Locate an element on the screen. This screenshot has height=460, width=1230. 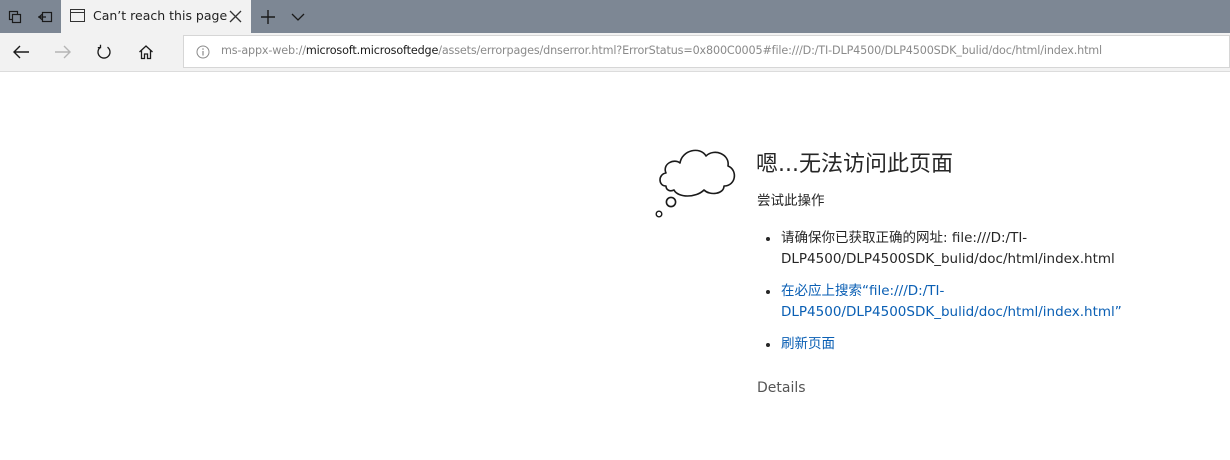
active-tab: Can’t reach this page is located at coordinates (156, 16).